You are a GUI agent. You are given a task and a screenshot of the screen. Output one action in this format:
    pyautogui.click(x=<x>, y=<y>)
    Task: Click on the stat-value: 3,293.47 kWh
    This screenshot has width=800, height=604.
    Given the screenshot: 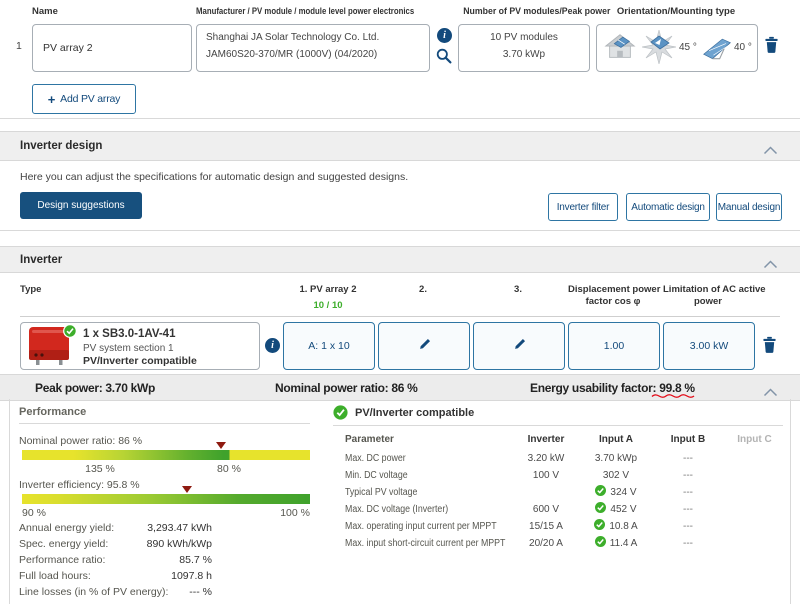 What is the action you would take?
    pyautogui.click(x=179, y=528)
    